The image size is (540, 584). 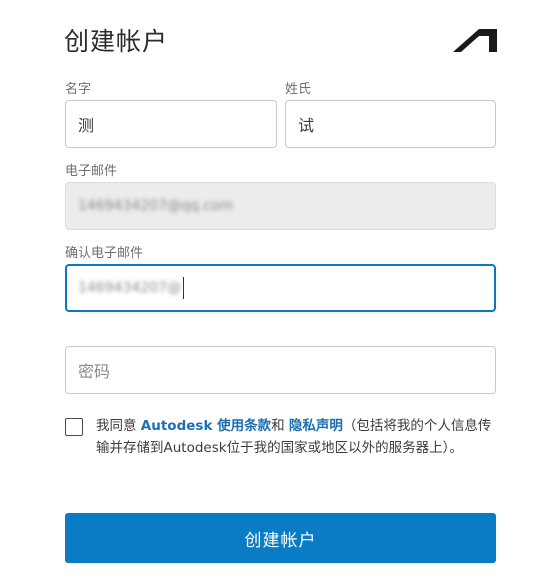 What do you see at coordinates (280, 426) in the screenshot?
I see `agree-and: 和` at bounding box center [280, 426].